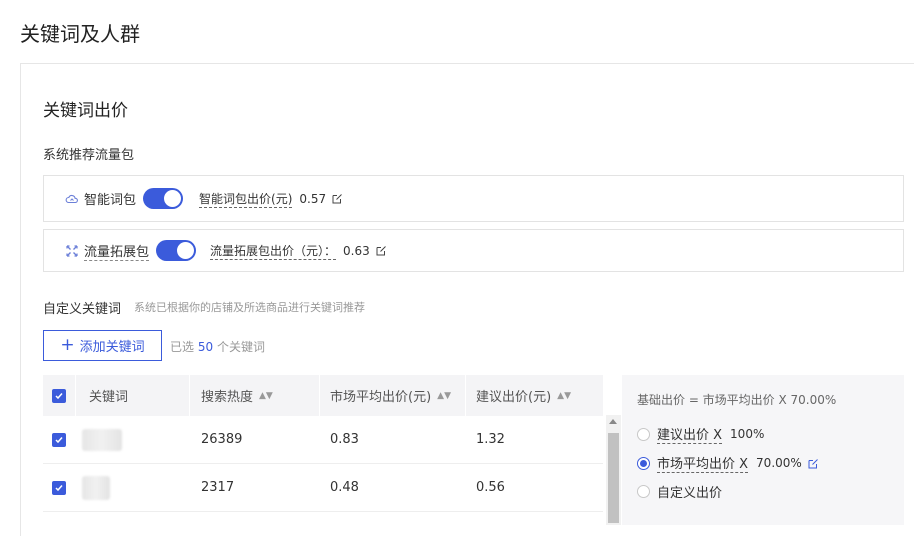  Describe the element at coordinates (72, 251) in the screenshot. I see `expand-icon` at that location.